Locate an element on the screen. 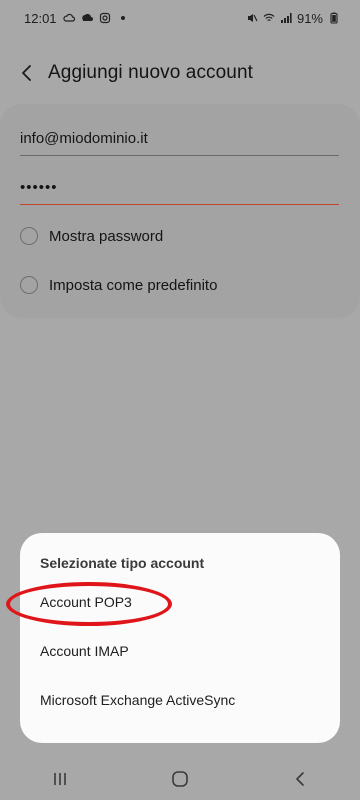 This screenshot has width=360, height=800. status-bar: 12:01 91% is located at coordinates (180, 18).